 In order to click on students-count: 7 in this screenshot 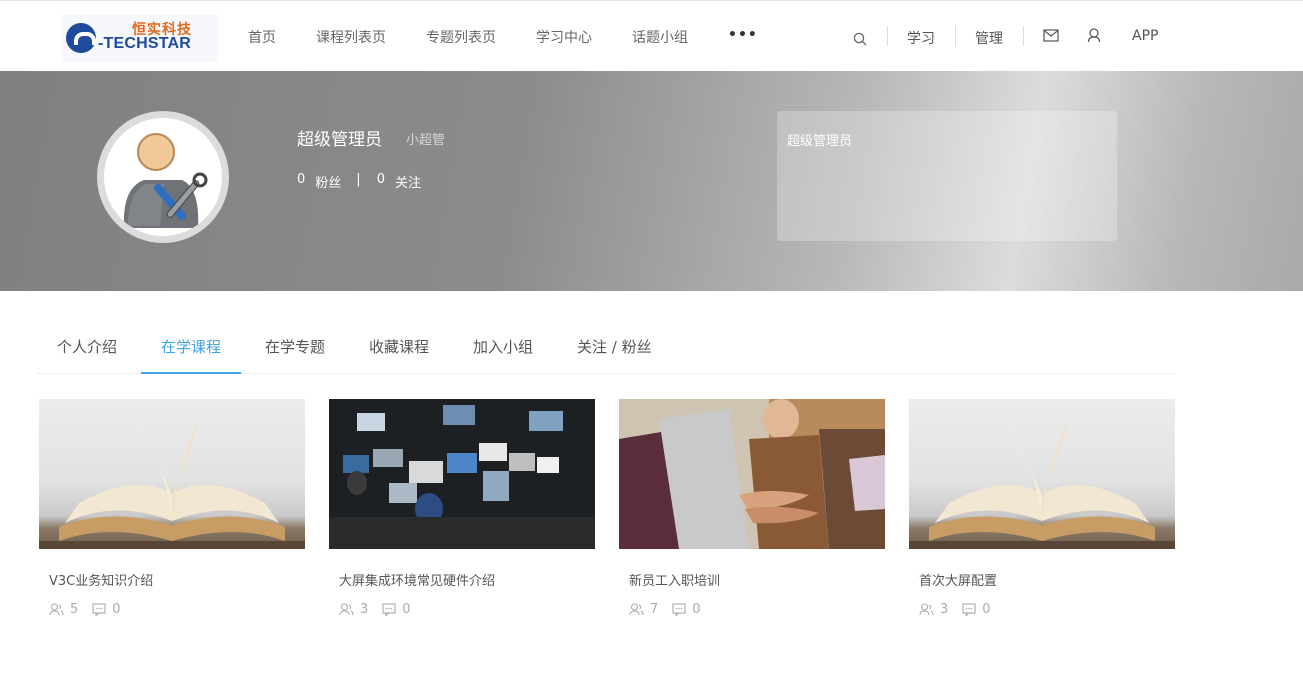, I will do `click(654, 609)`.